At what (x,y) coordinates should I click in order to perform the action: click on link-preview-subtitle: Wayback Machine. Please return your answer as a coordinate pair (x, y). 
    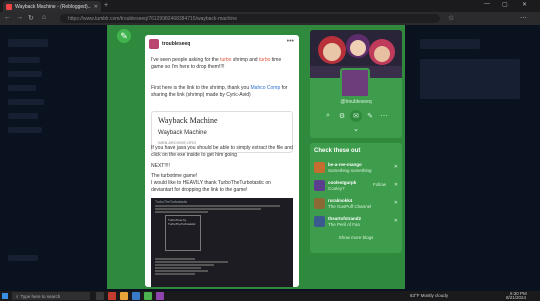
    Looking at the image, I should click on (182, 133).